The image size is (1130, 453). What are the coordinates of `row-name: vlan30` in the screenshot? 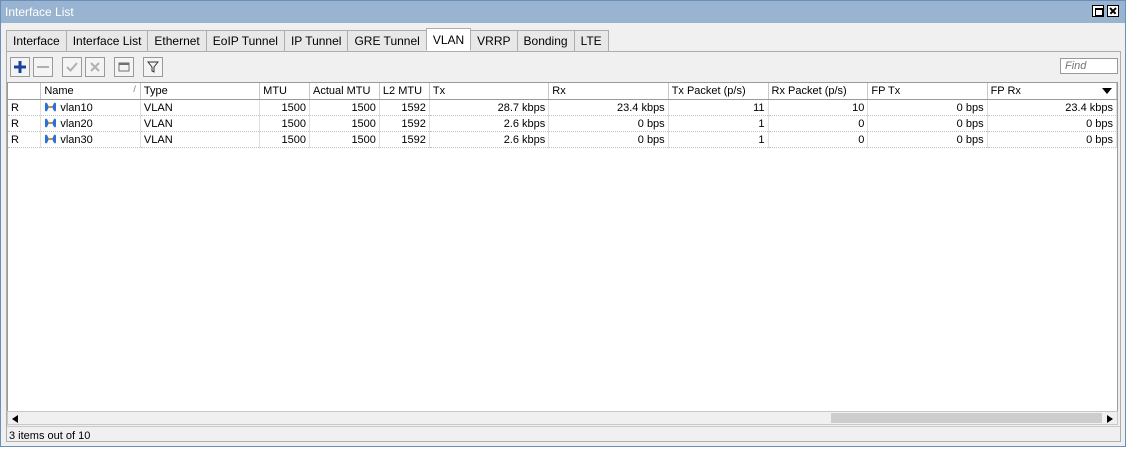 It's located at (90, 139).